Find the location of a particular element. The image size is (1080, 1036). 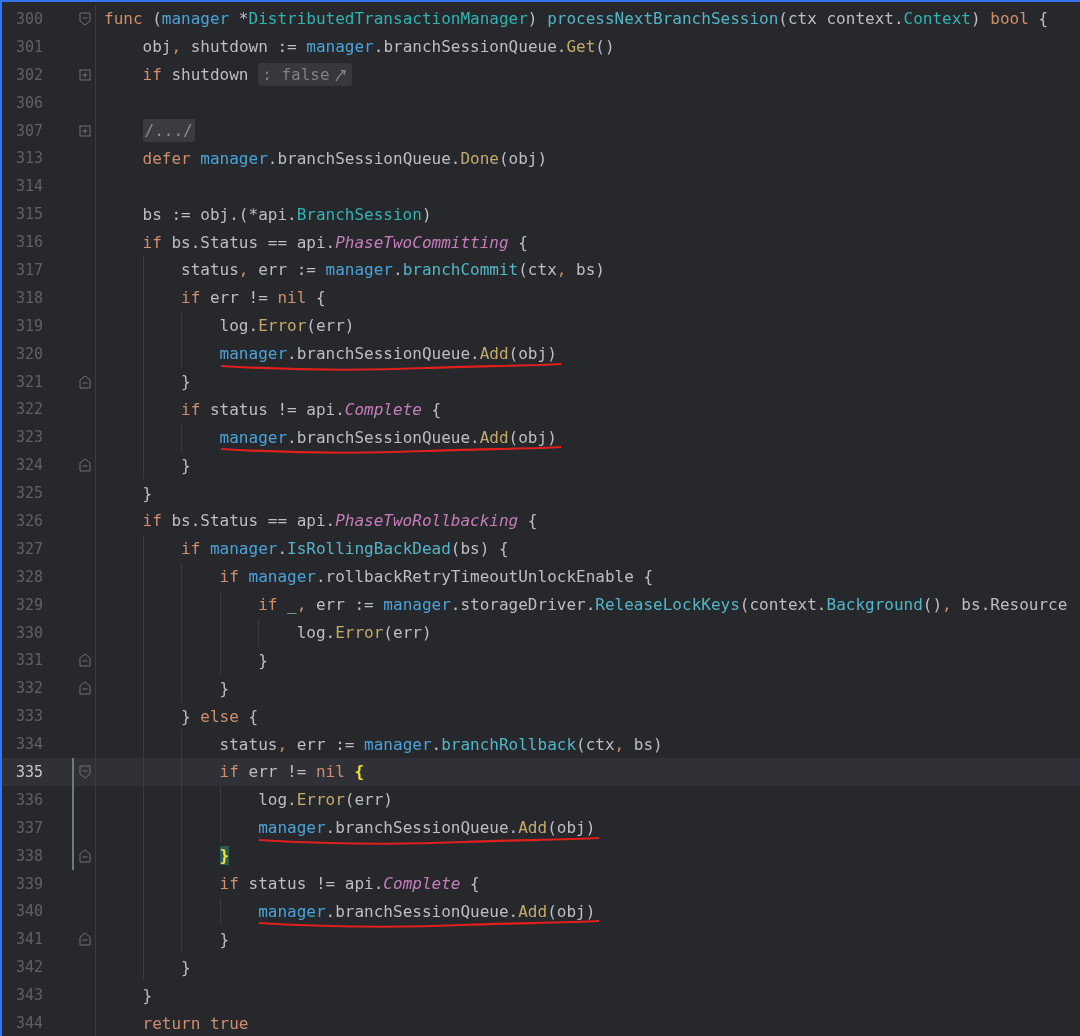

code-token: .storageDriver. is located at coordinates (523, 605).